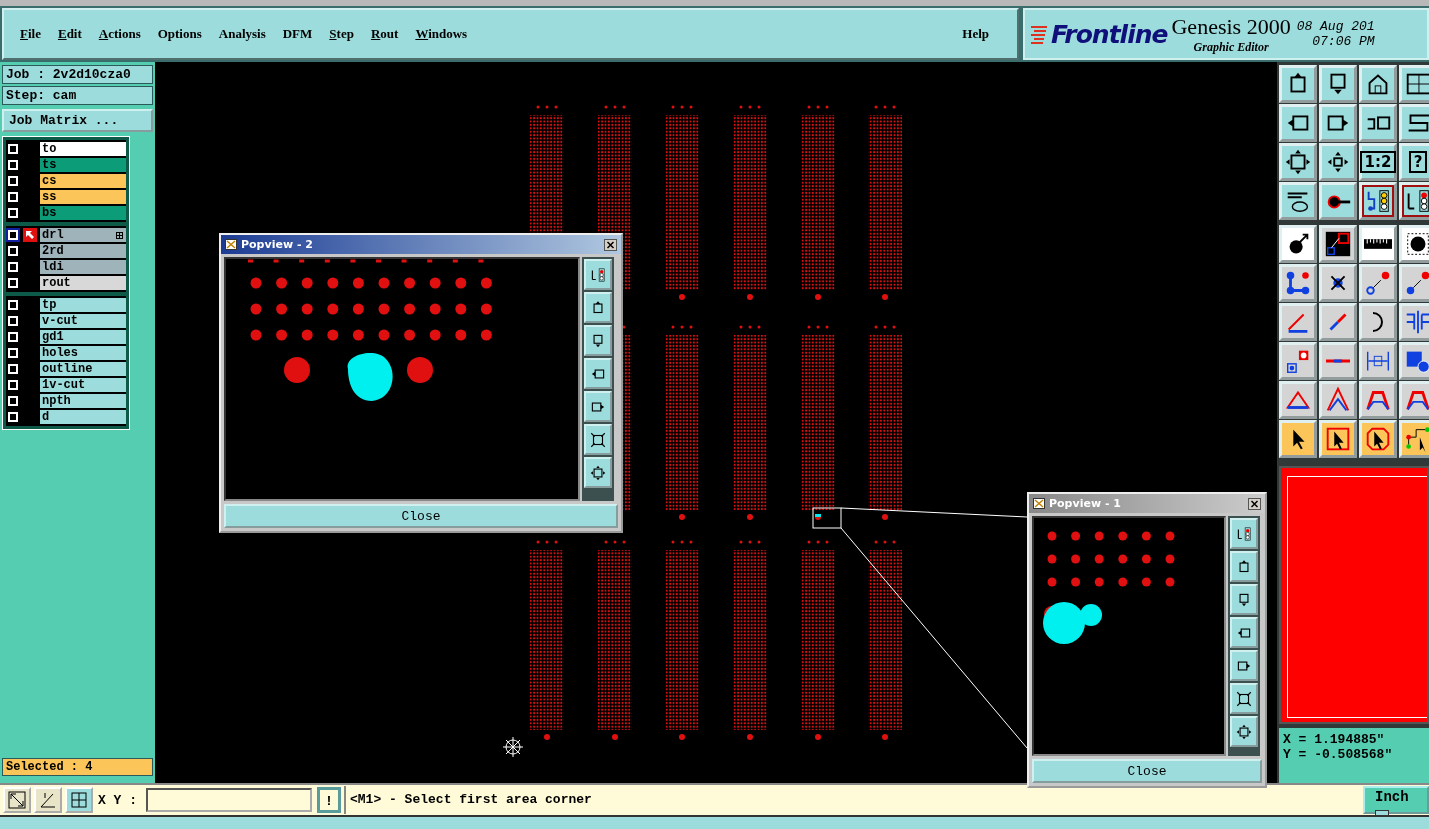 This screenshot has height=829, width=1429. What do you see at coordinates (1414, 283) in the screenshot?
I see `line-dot-filled-tool-button` at bounding box center [1414, 283].